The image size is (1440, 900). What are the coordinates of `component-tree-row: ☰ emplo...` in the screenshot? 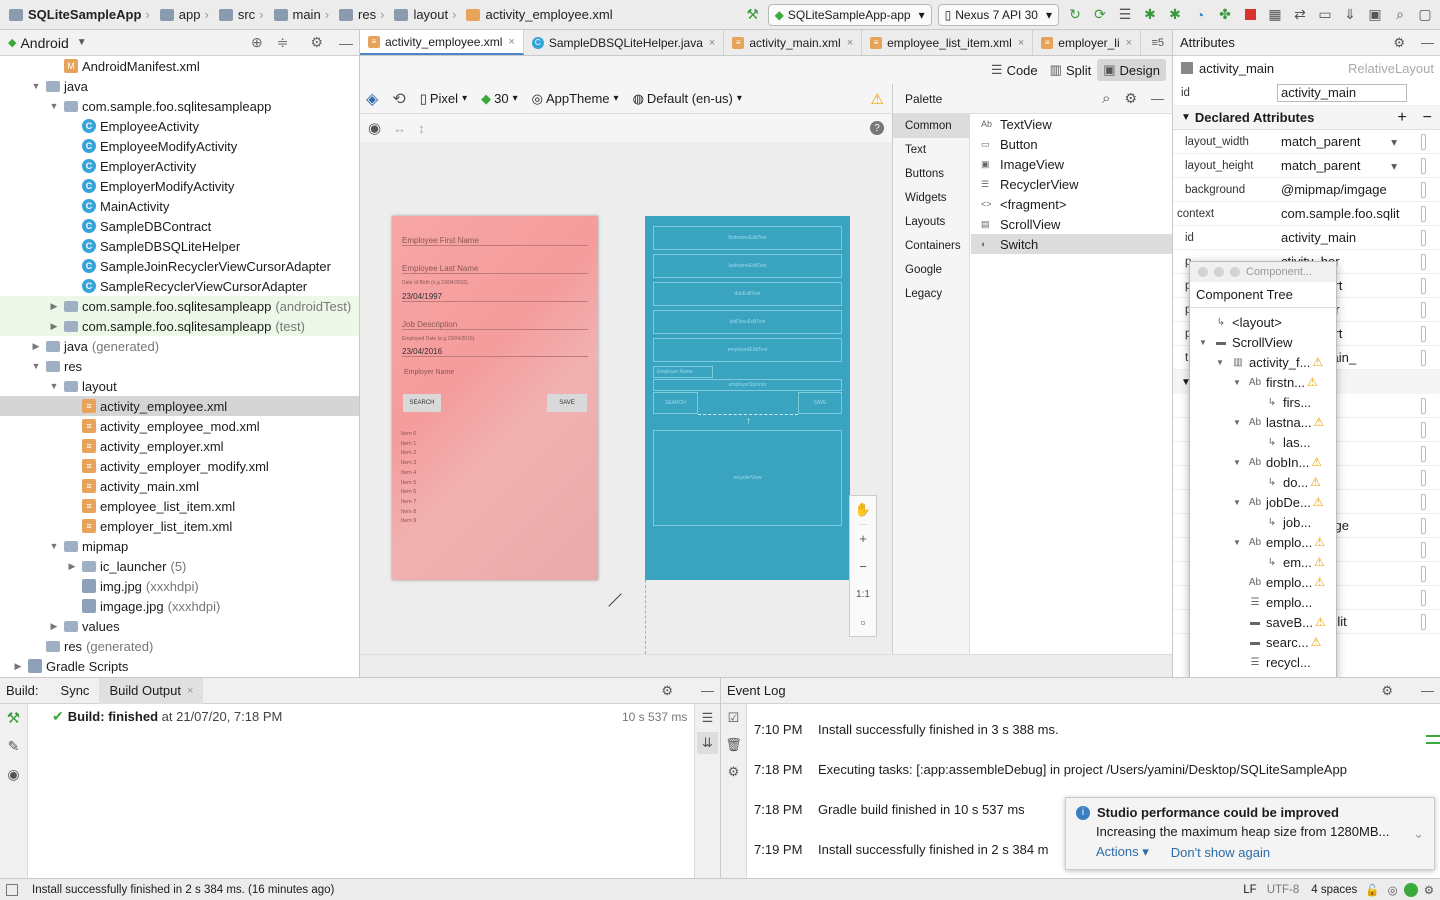 It's located at (1263, 602).